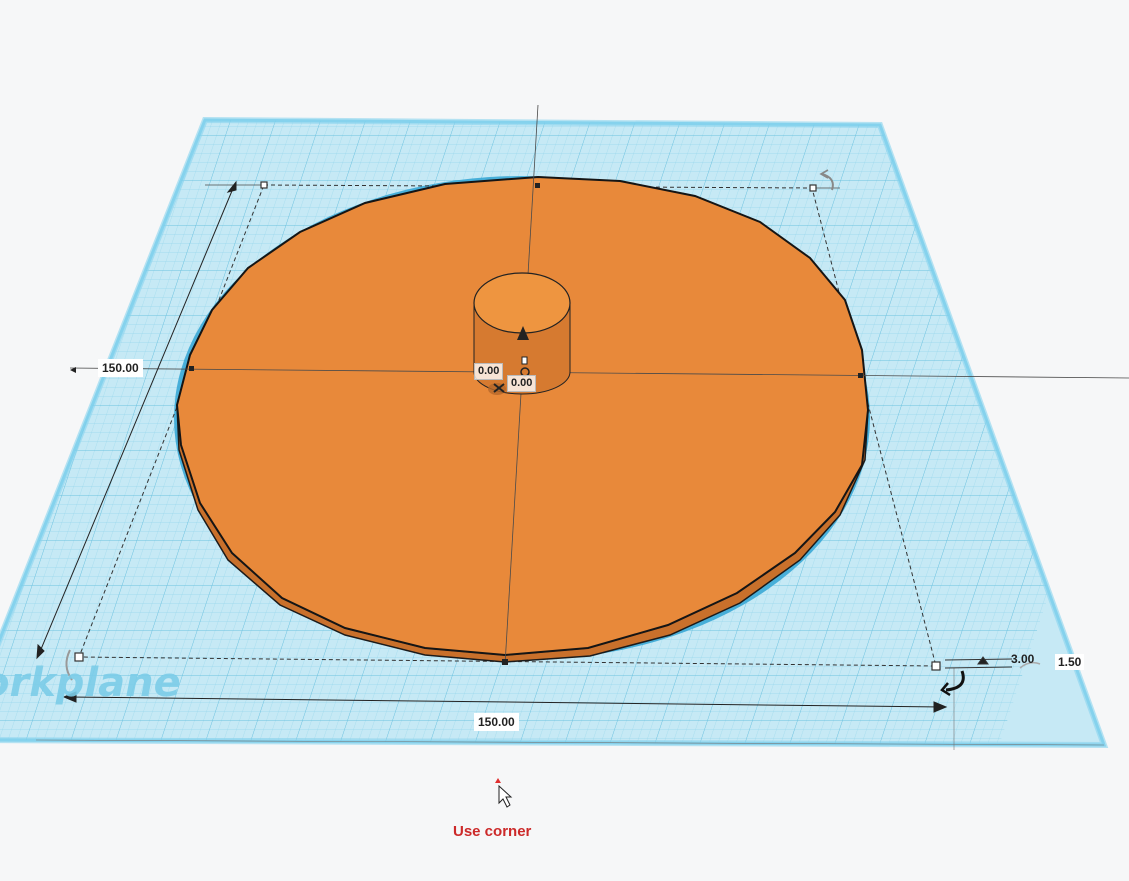 The height and width of the screenshot is (881, 1129). What do you see at coordinates (1070, 662) in the screenshot?
I see `elevation-dimension-label: 1.50` at bounding box center [1070, 662].